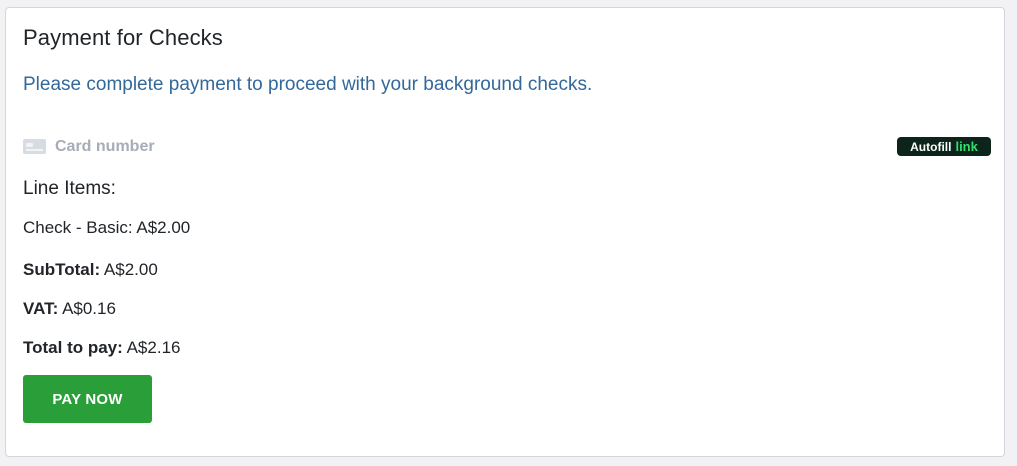 The height and width of the screenshot is (466, 1017). I want to click on total-label: Total to pay:, so click(73, 347).